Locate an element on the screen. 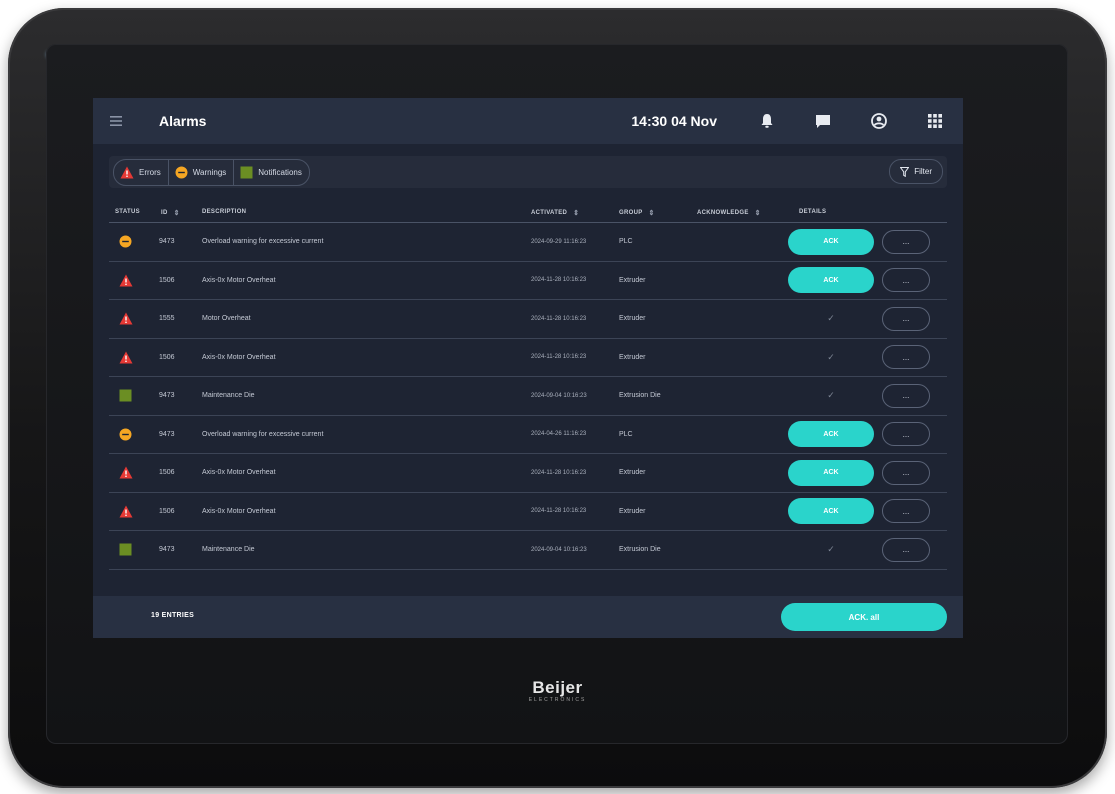  user-button is located at coordinates (879, 121).